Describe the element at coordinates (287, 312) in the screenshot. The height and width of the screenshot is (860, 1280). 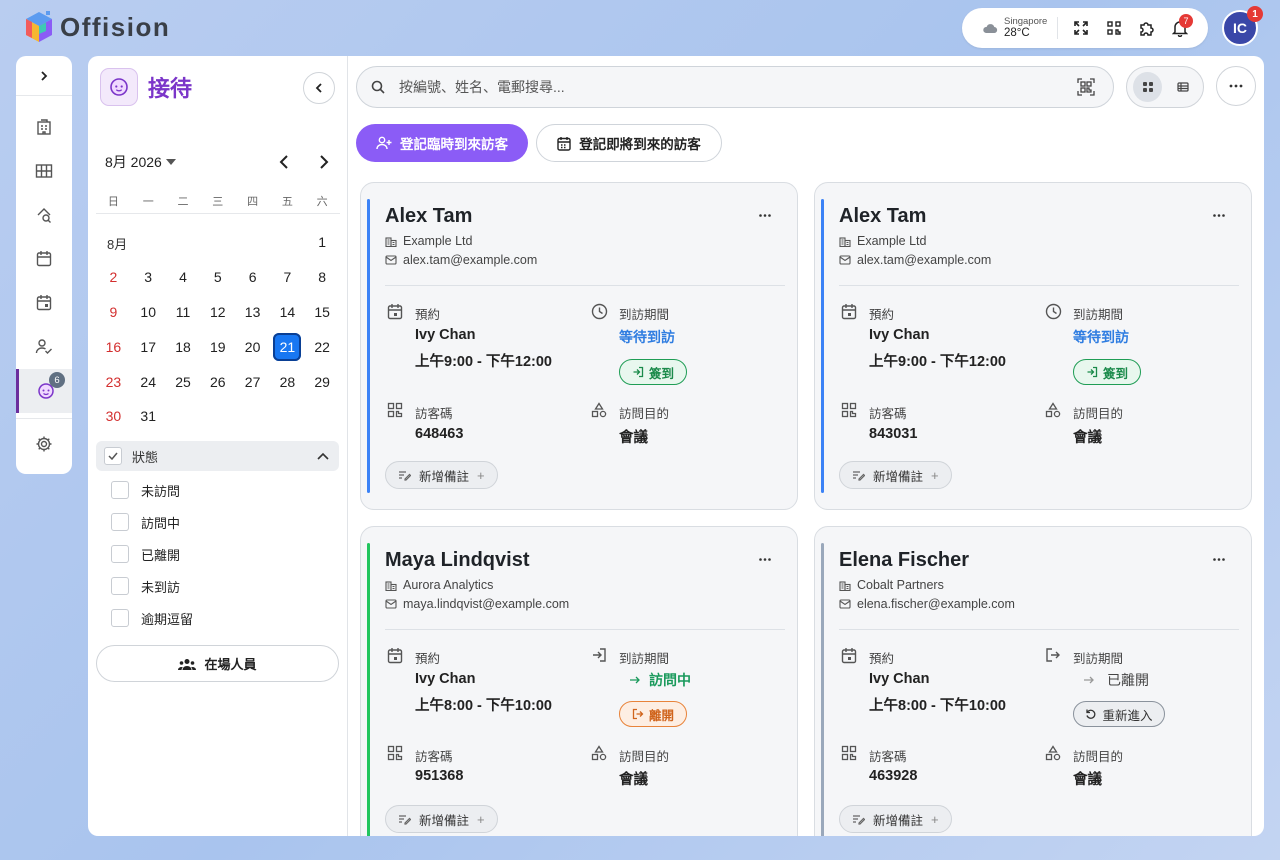
I see `calendar-day: 14` at that location.